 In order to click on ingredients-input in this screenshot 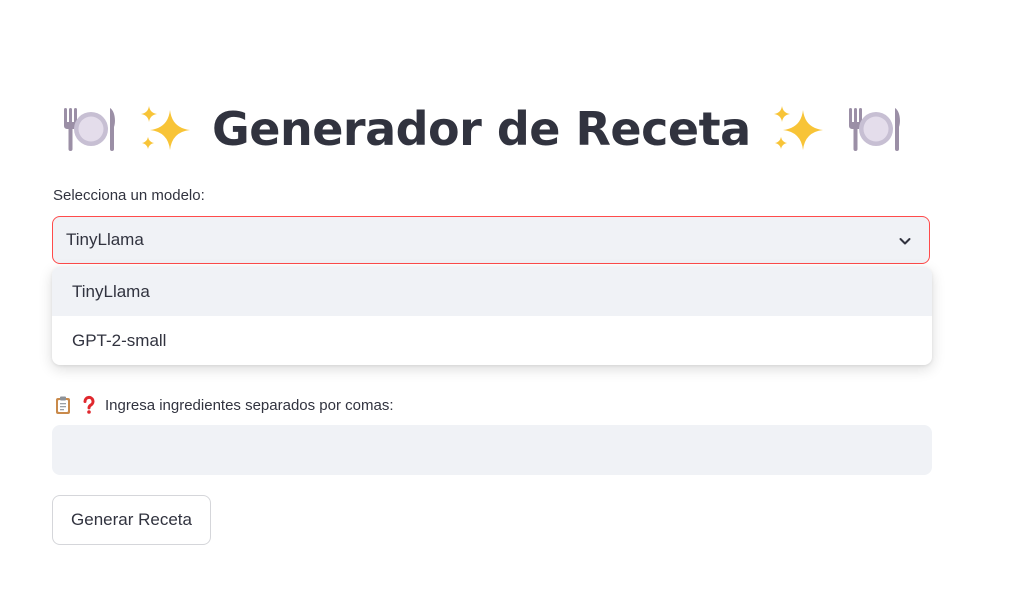, I will do `click(492, 450)`.